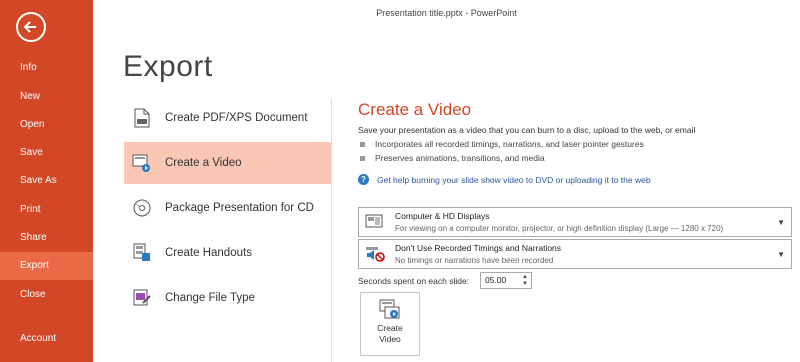  I want to click on nav-item-open: Open, so click(46, 125).